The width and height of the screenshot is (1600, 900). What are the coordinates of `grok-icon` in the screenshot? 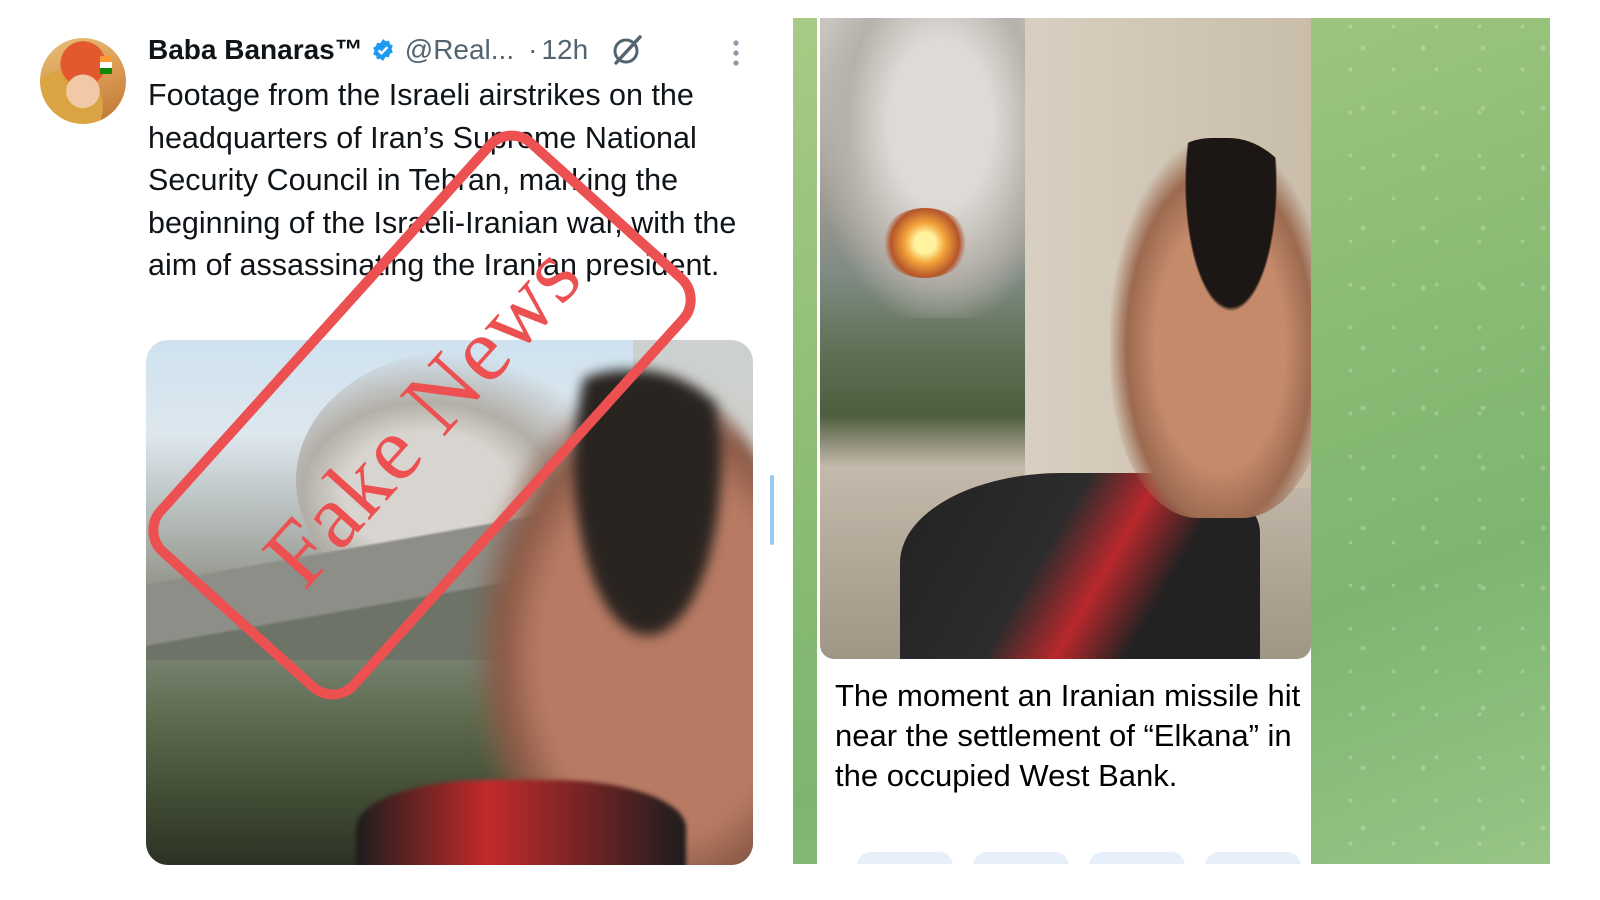 It's located at (627, 50).